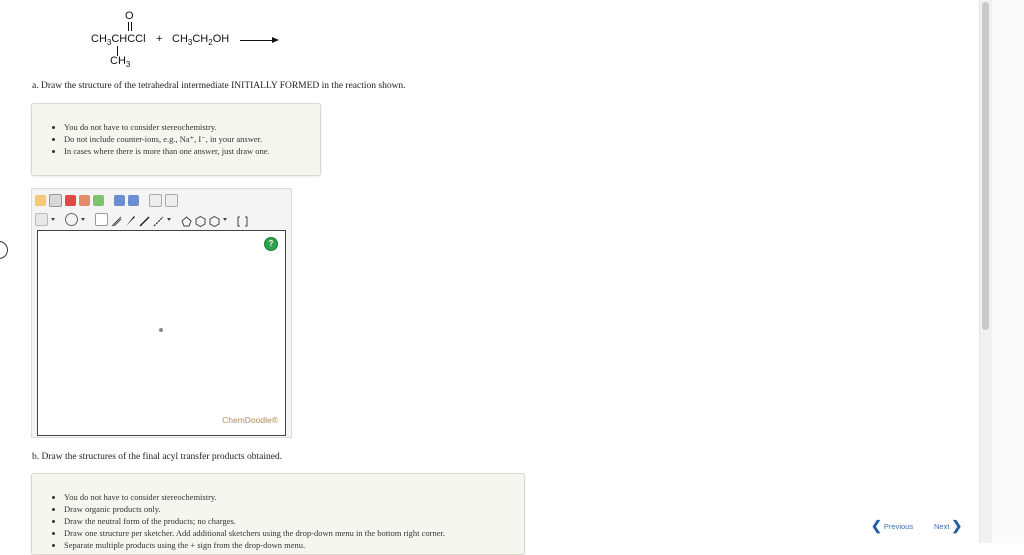 The width and height of the screenshot is (1024, 555). I want to click on redo-icon, so click(98, 200).